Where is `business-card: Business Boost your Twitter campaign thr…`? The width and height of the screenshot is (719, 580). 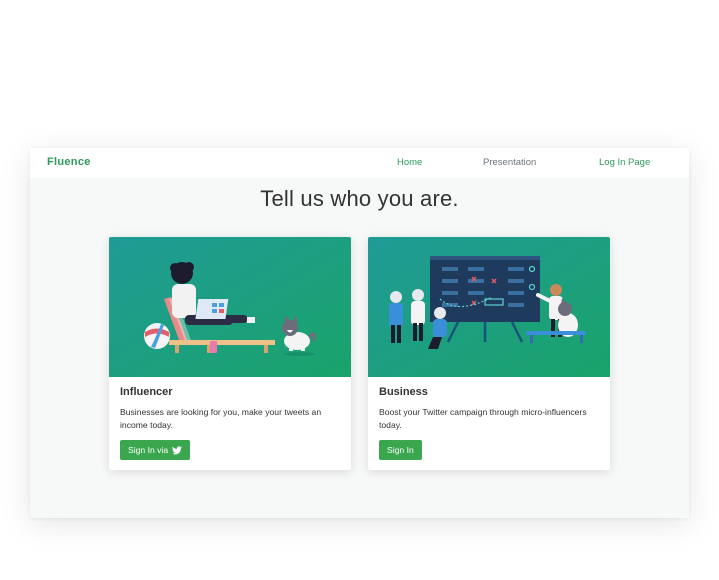
business-card: Business Boost your Twitter campaign thr… is located at coordinates (489, 353).